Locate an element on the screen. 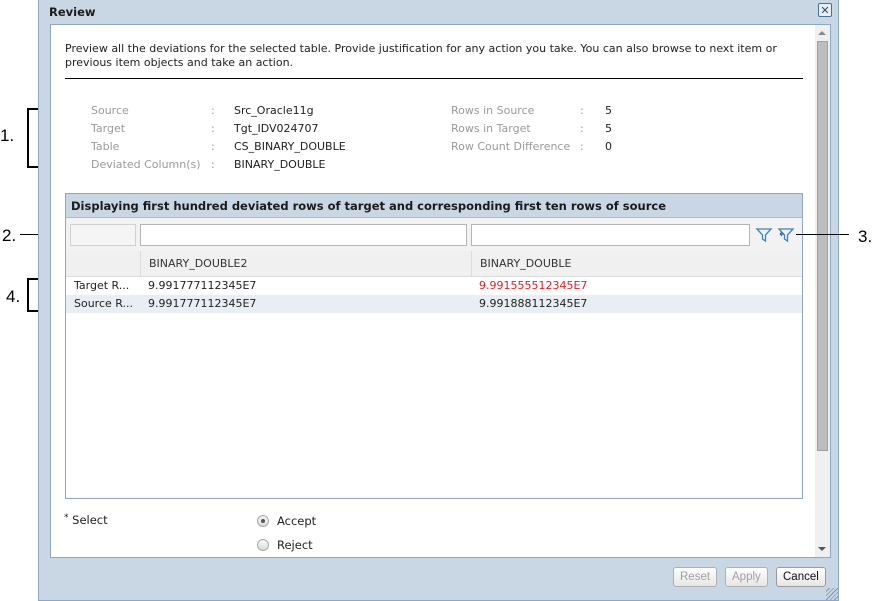 The image size is (875, 601). callout-1: 1. is located at coordinates (7, 135).